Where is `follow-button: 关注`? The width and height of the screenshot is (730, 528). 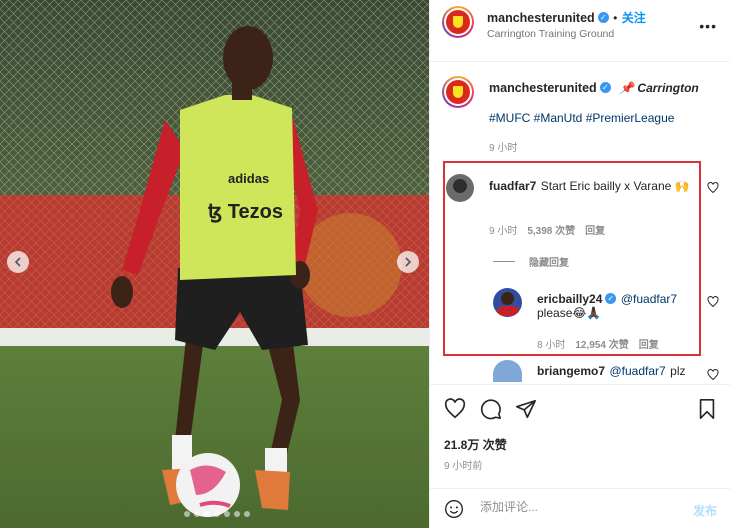
follow-button: 关注 is located at coordinates (634, 18).